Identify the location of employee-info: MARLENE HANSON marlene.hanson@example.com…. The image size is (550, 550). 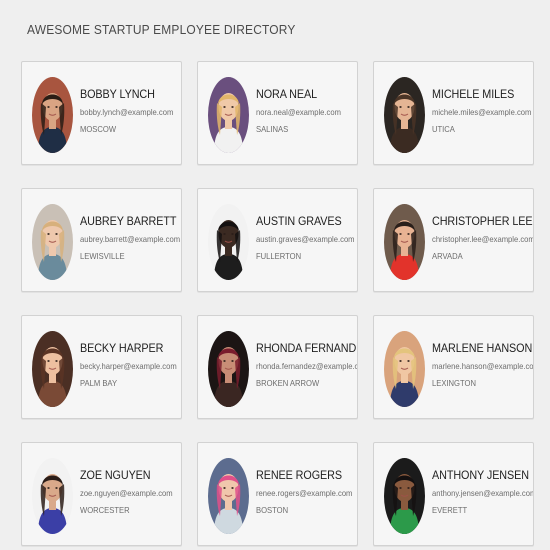
(483, 364).